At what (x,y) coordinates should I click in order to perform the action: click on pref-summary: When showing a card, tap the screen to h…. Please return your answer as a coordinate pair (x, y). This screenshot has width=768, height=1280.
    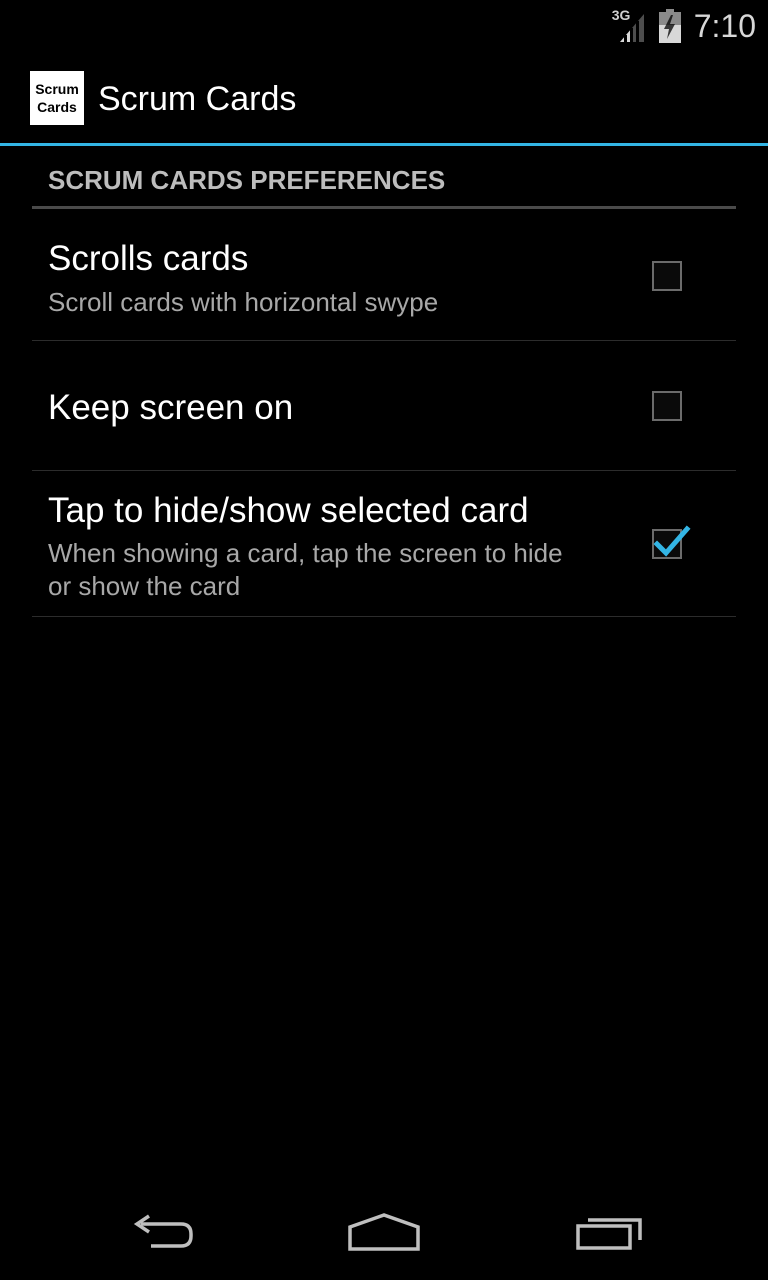
    Looking at the image, I should click on (305, 569).